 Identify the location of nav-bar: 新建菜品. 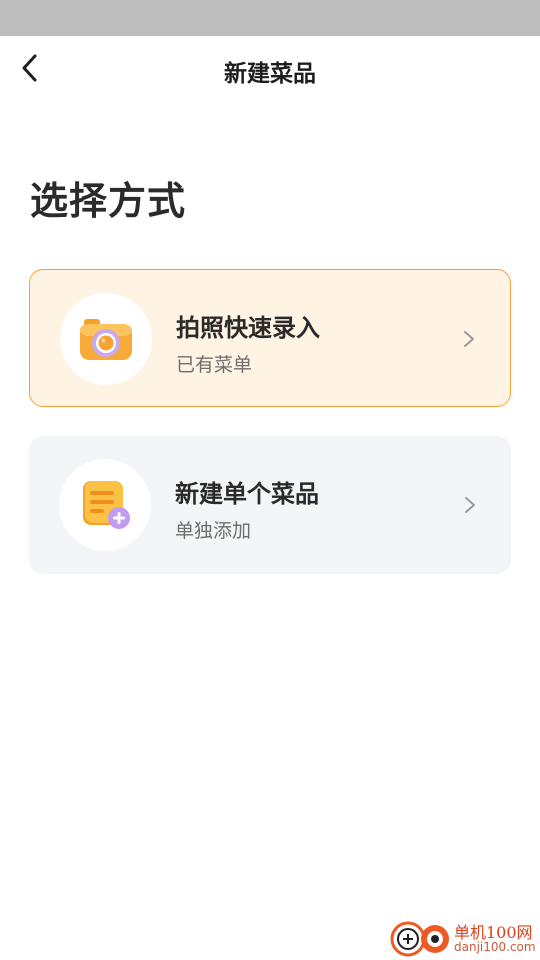
(270, 69).